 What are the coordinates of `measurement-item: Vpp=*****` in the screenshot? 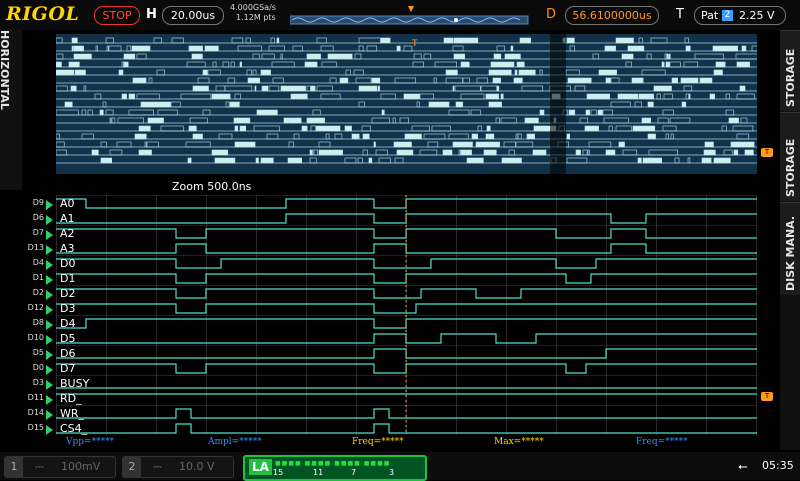 It's located at (90, 442).